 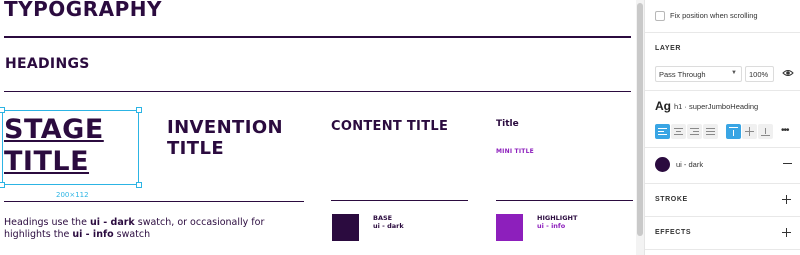 I want to click on description-text: Headings use the, so click(x=47, y=222).